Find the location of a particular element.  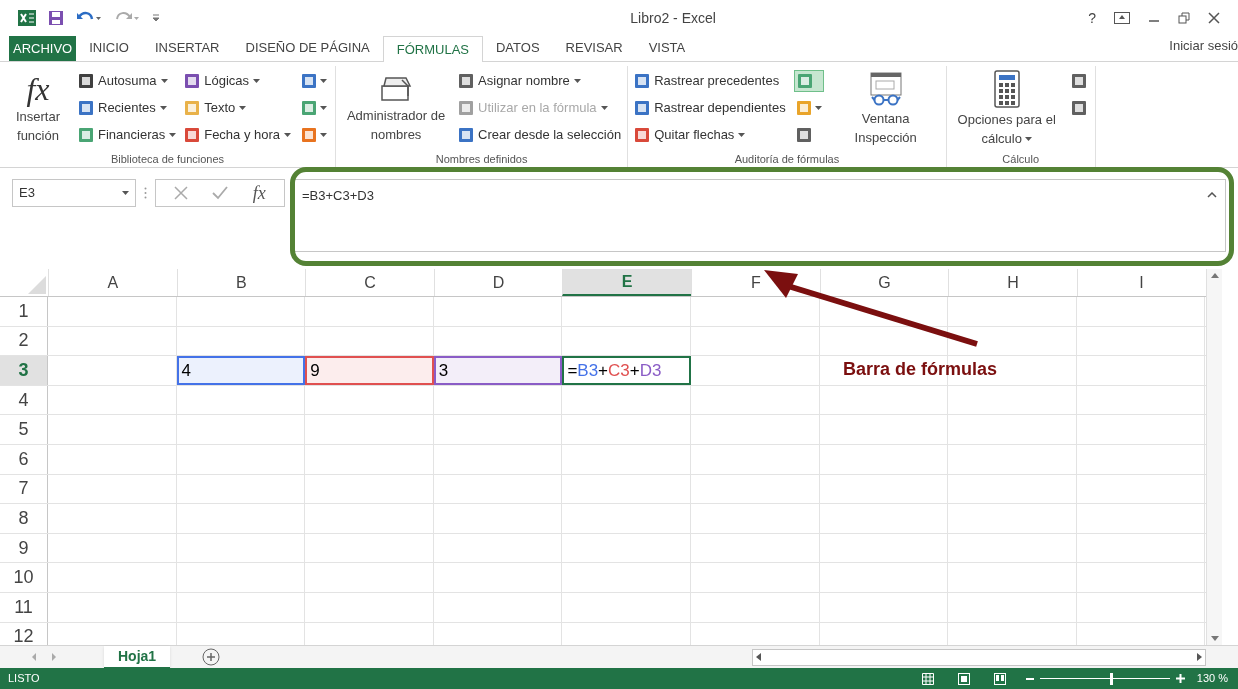

sign-in-link: Iniciar sesió is located at coordinates (1203, 45).